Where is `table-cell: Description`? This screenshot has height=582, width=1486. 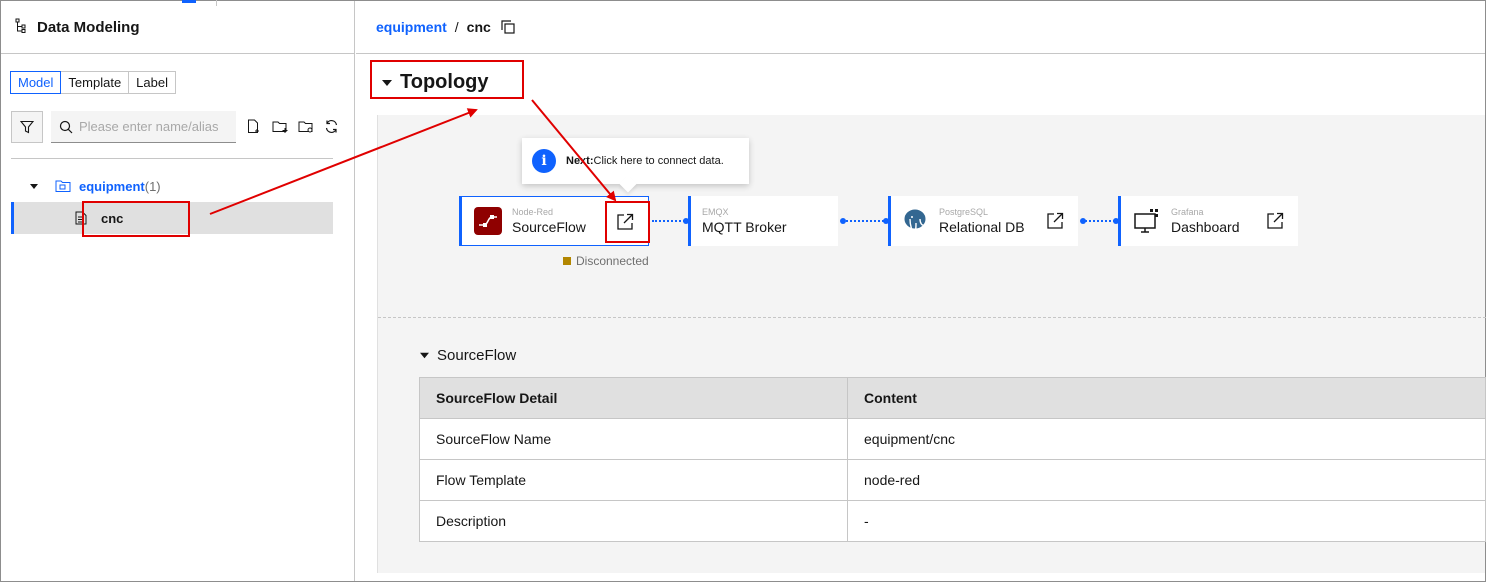 table-cell: Description is located at coordinates (633, 521).